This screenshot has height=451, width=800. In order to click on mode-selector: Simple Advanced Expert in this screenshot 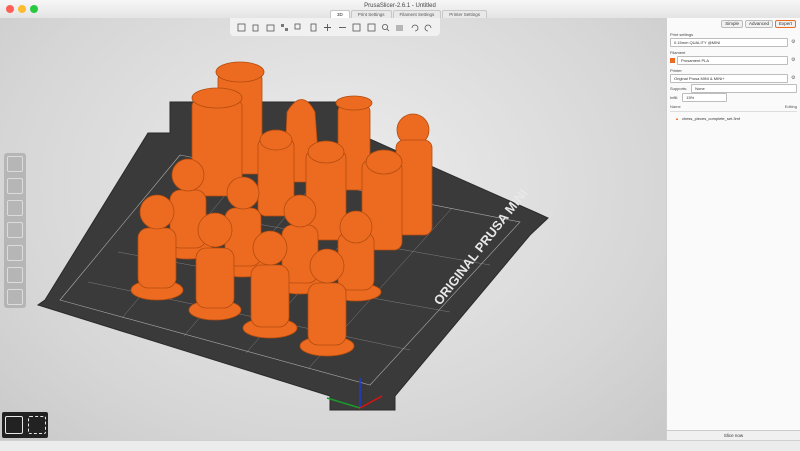, I will do `click(758, 24)`.